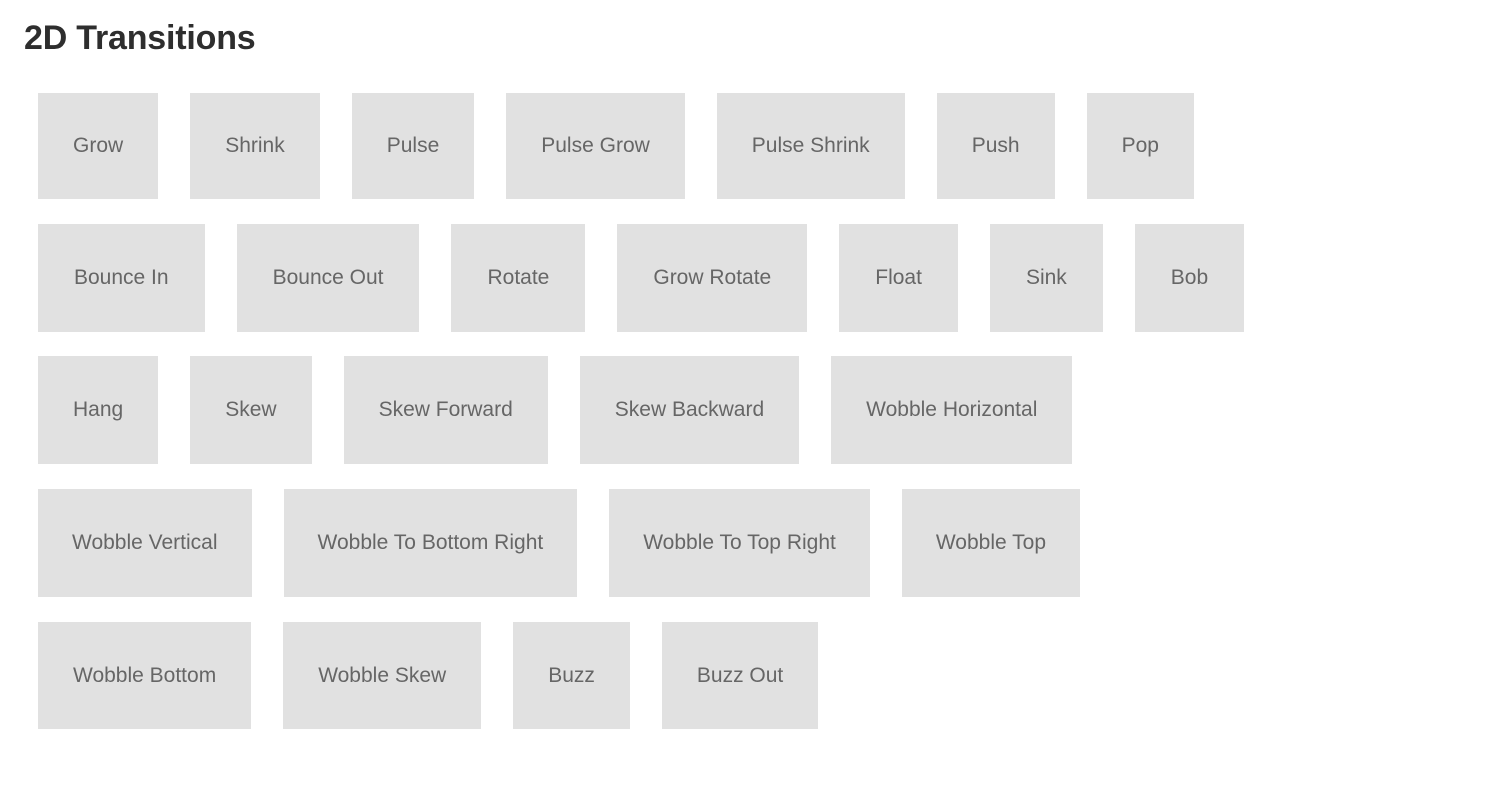  What do you see at coordinates (445, 409) in the screenshot?
I see `transition-button-skew-forward: Skew Forward` at bounding box center [445, 409].